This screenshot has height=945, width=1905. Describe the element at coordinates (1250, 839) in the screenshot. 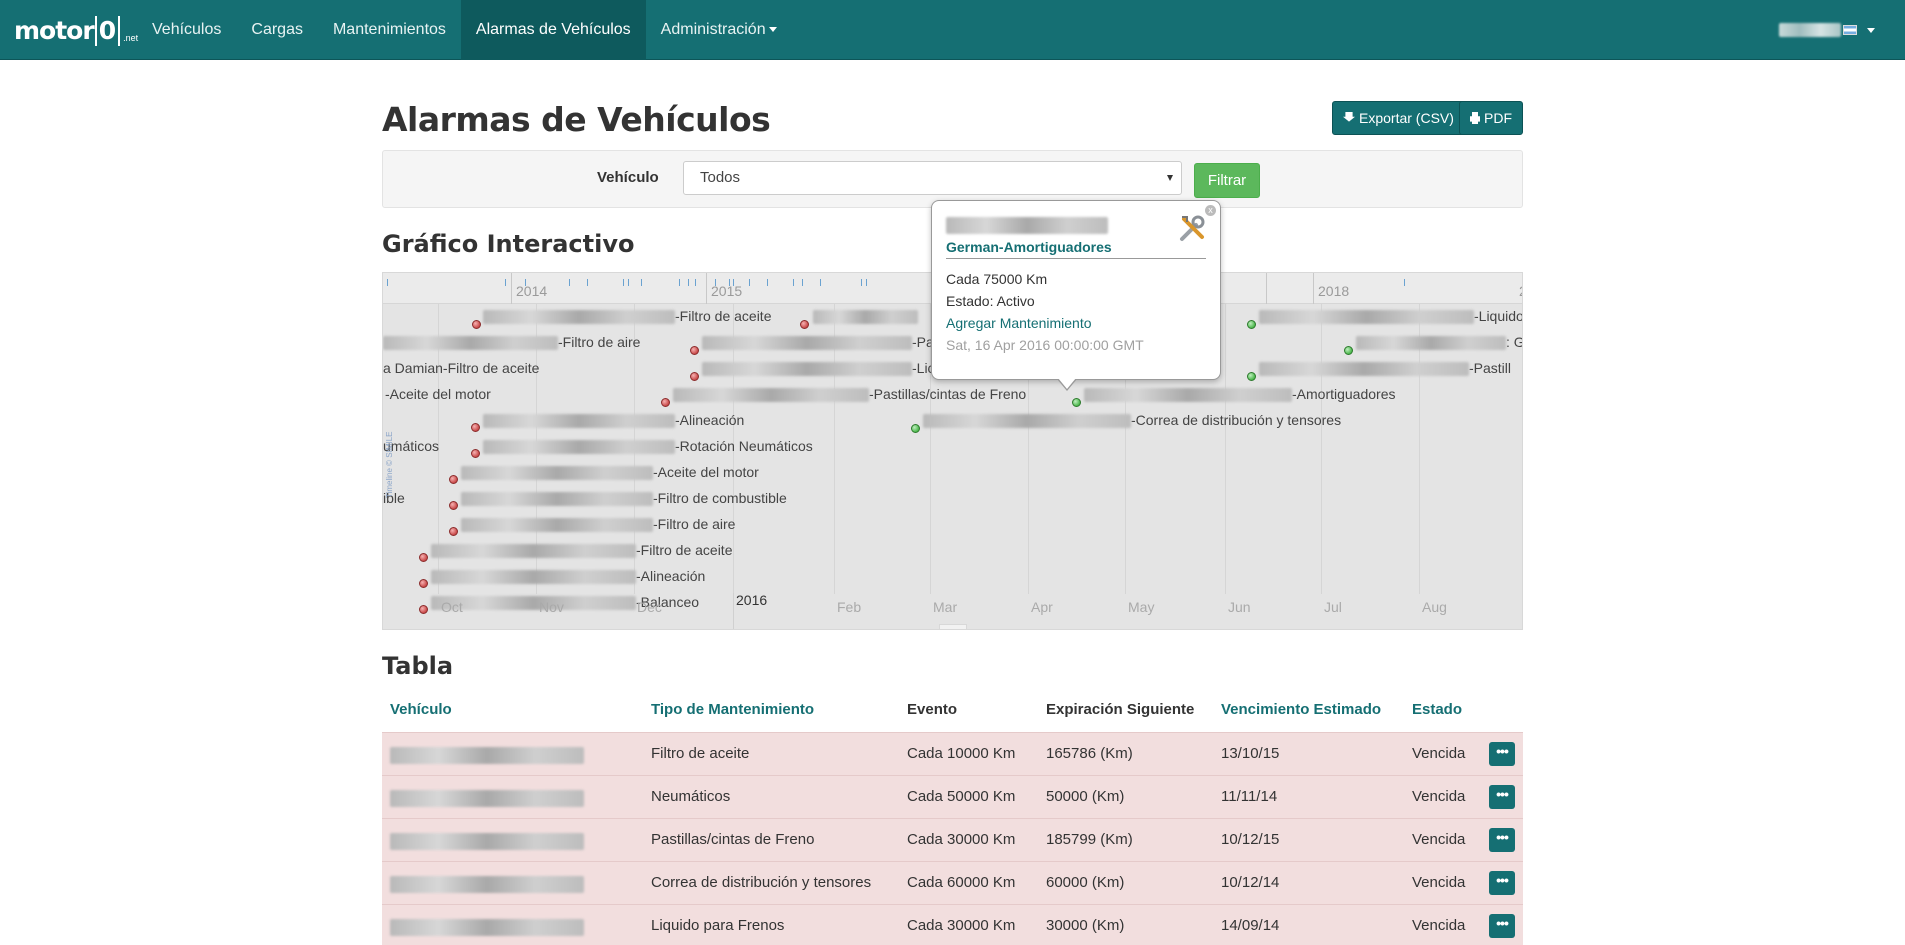

I see `cell-due: 10/12/15` at that location.